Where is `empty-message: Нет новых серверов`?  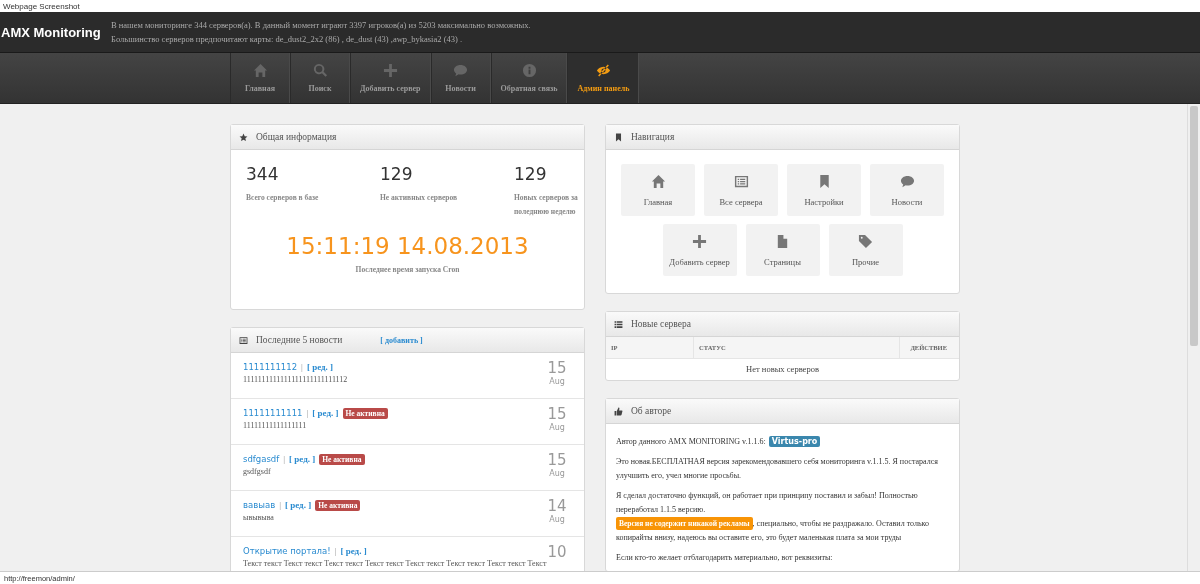
empty-message: Нет новых серверов is located at coordinates (782, 369).